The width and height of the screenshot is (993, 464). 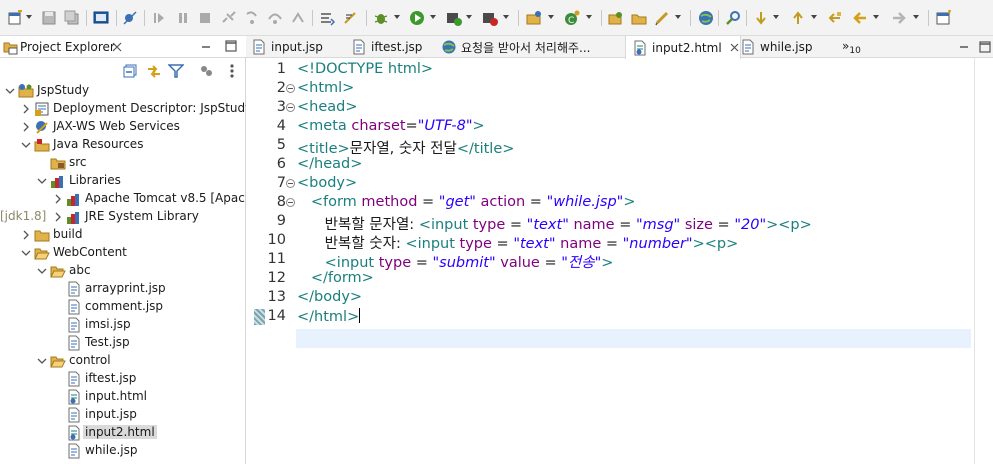 I want to click on new-project-dropdown-arrow-icon, so click(x=551, y=17).